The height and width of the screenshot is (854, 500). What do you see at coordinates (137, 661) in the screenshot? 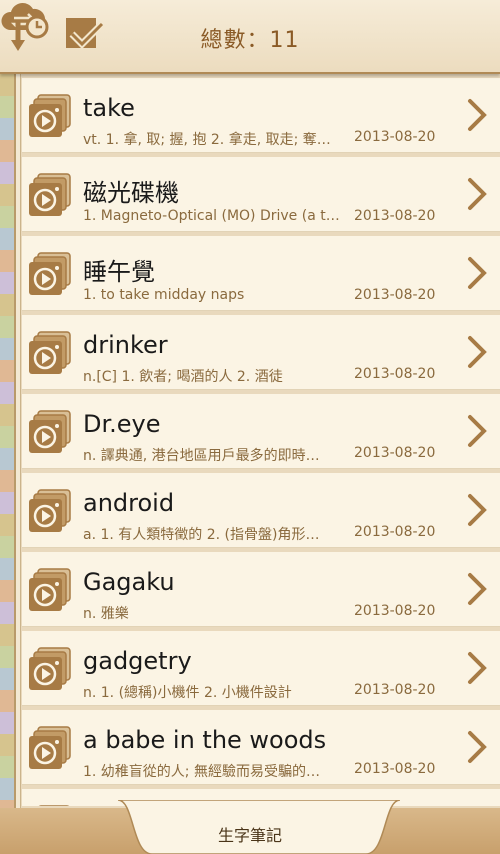
I see `word-title: gadgetry` at bounding box center [137, 661].